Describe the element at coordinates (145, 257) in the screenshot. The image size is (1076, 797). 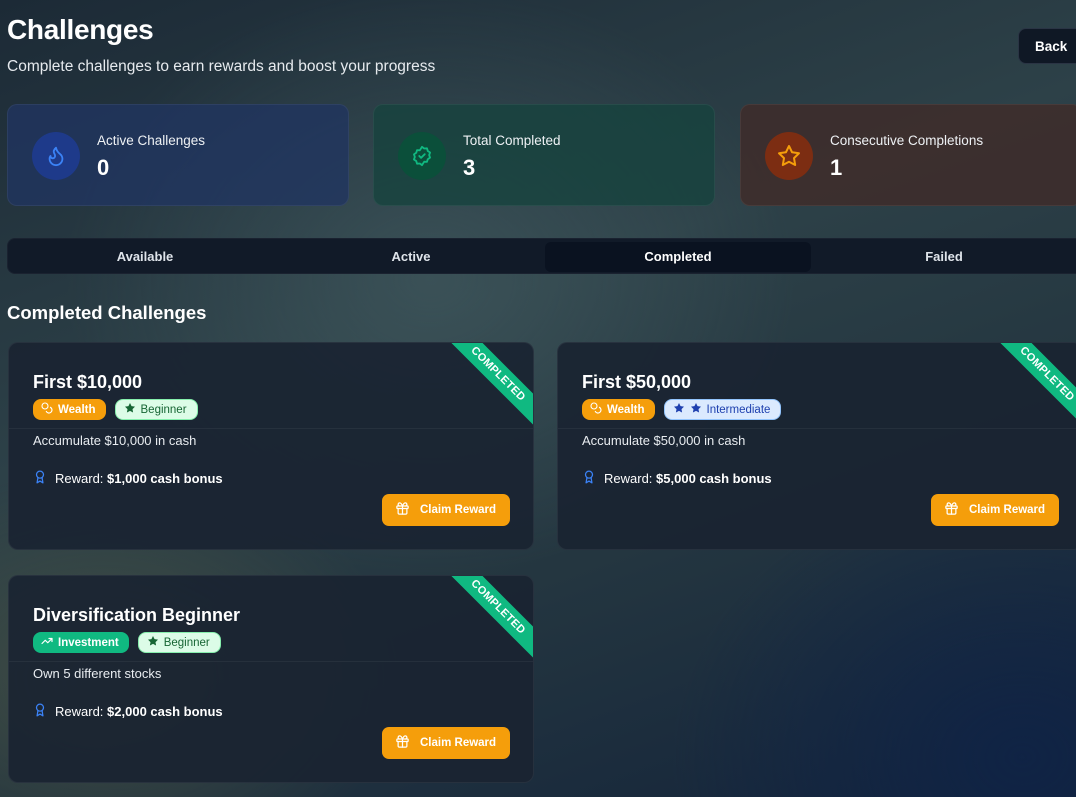
I see `tab-available: Available` at that location.